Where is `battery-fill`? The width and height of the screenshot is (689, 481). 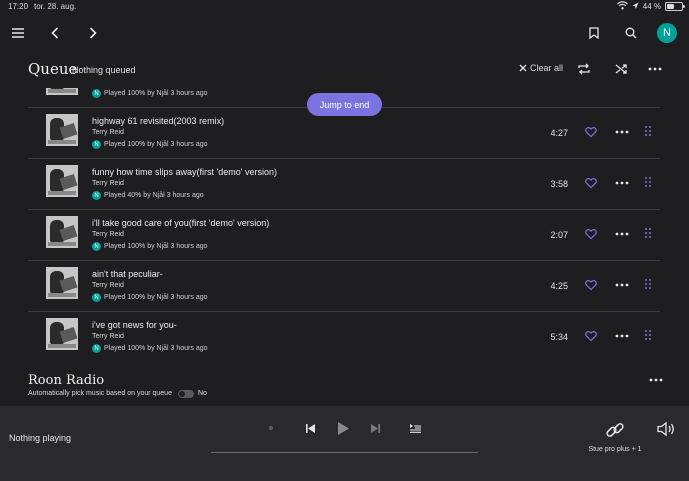
battery-fill is located at coordinates (670, 6).